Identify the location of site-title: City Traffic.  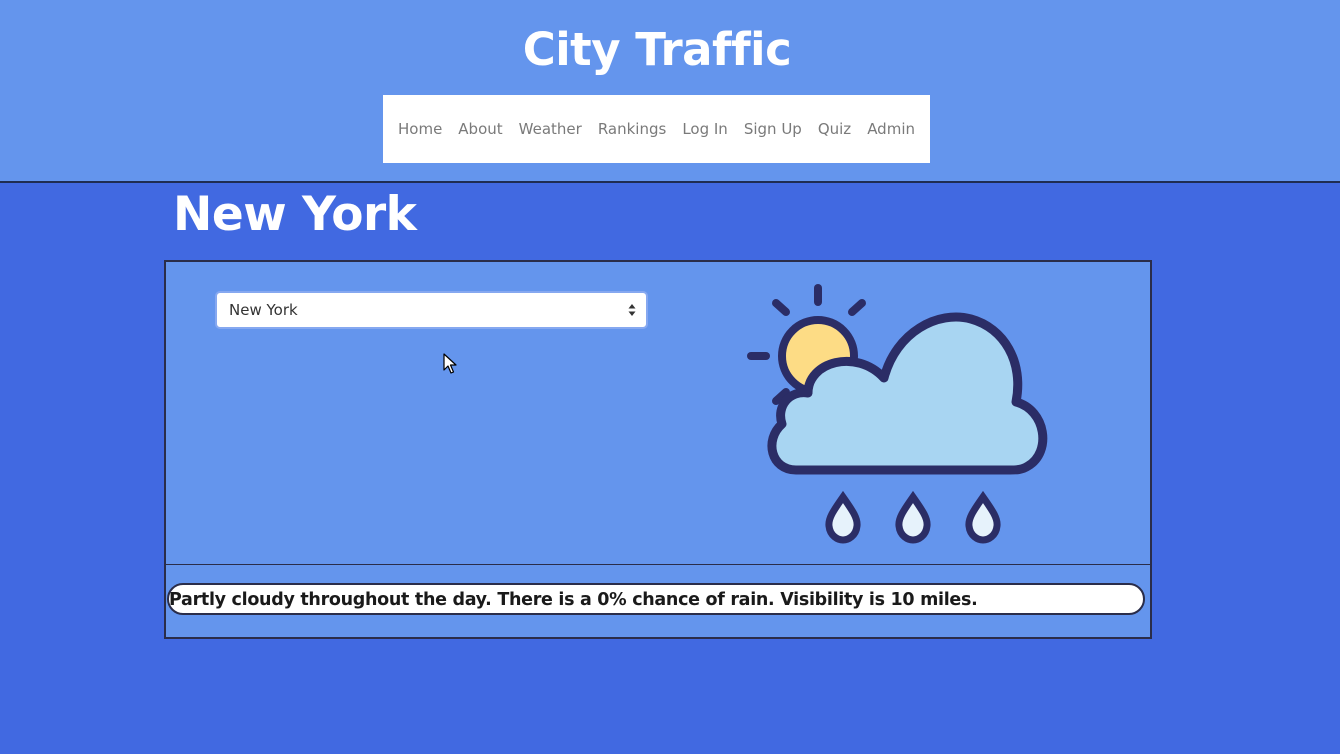
(657, 49).